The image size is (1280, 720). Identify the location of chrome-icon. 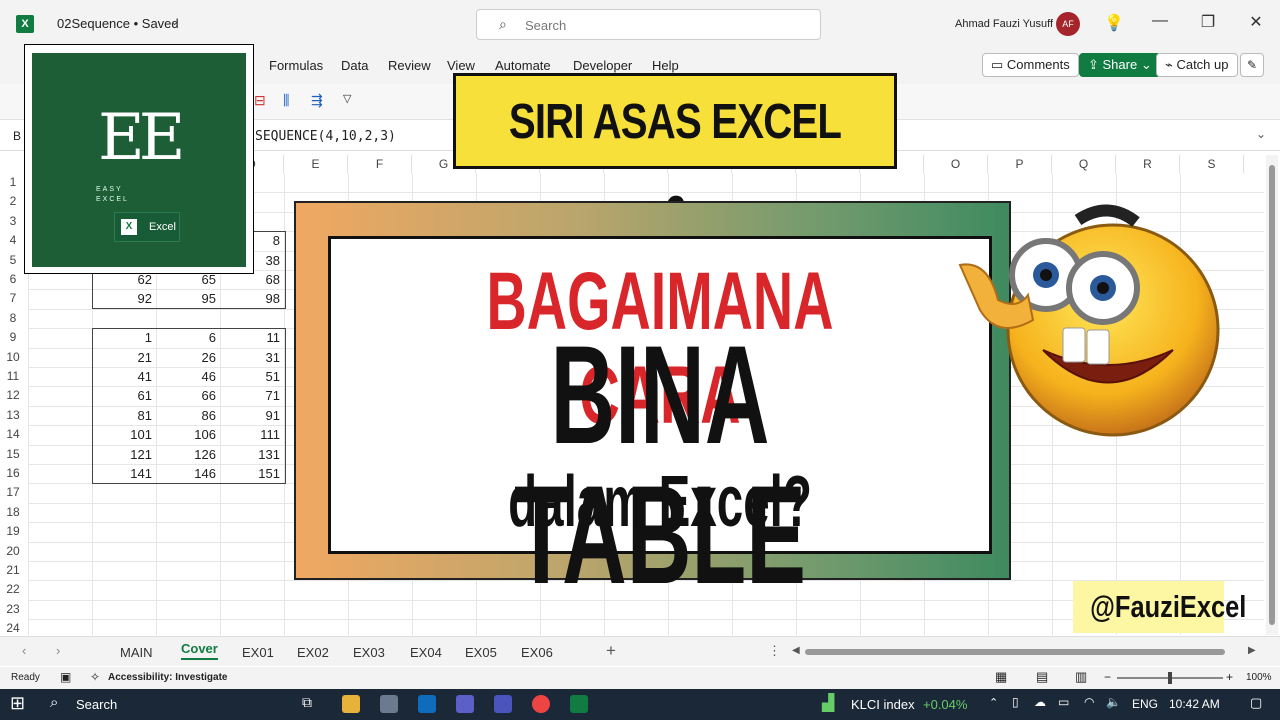
(541, 704).